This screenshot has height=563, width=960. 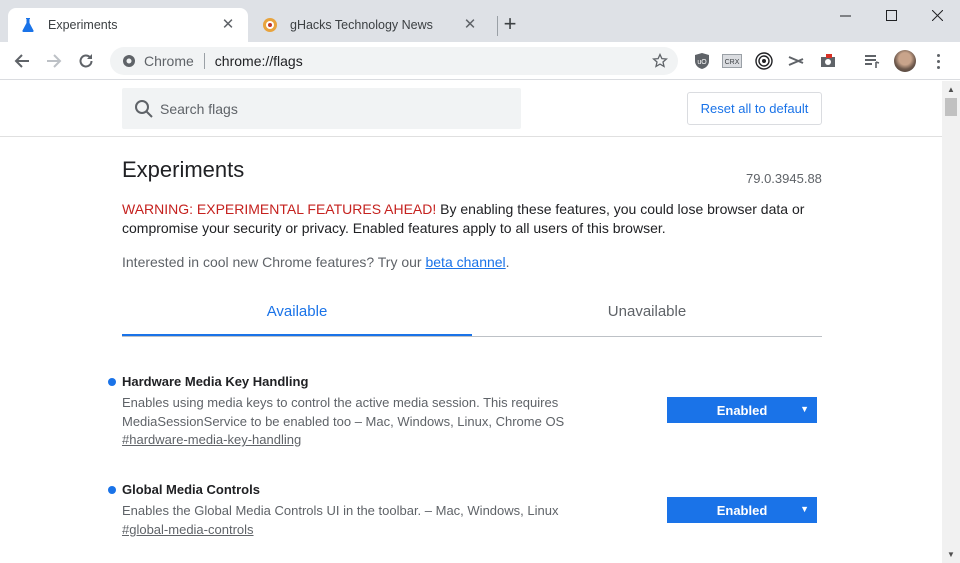 I want to click on reload-button, so click(x=86, y=61).